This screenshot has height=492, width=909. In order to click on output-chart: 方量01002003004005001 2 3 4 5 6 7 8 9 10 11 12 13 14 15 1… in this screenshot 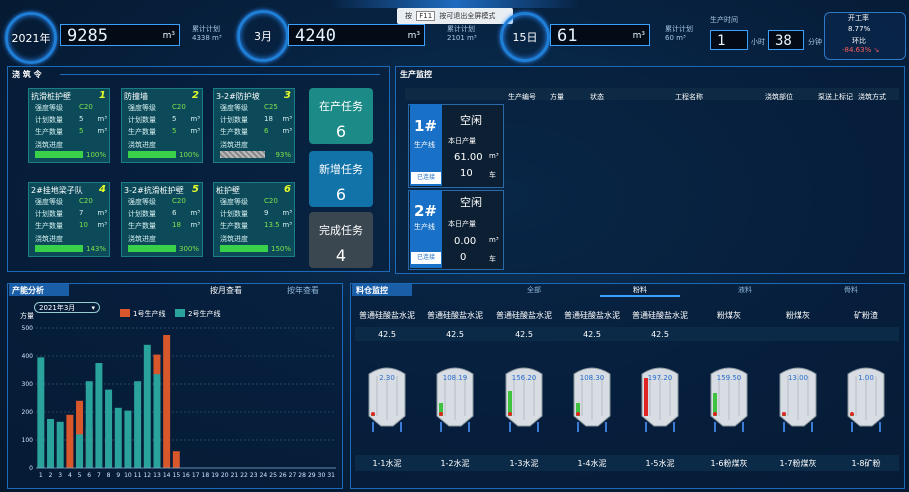, I will do `click(178, 394)`.